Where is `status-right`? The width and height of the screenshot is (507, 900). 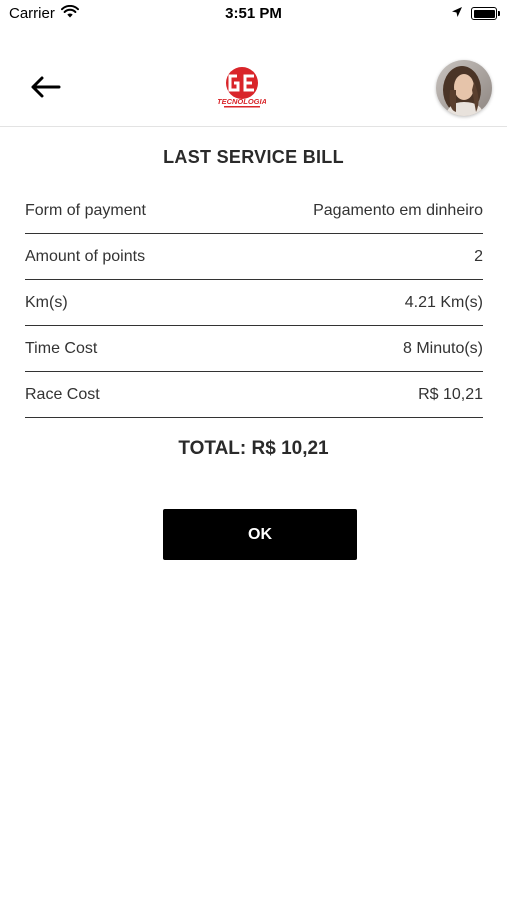
status-right is located at coordinates (475, 13).